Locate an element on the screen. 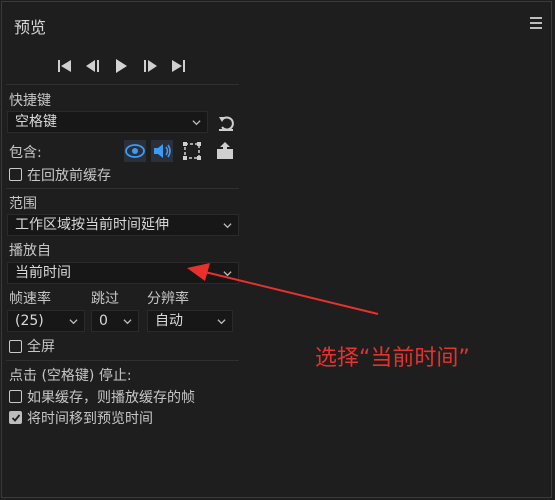  annotation-arrow is located at coordinates (283, 289).